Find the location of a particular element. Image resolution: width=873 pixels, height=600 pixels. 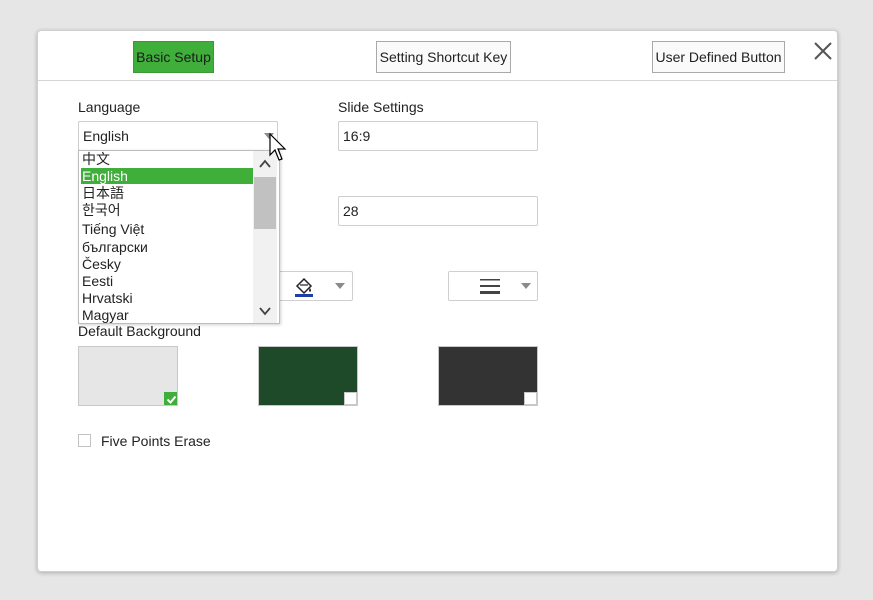

dropdown-scrollbar is located at coordinates (265, 237).